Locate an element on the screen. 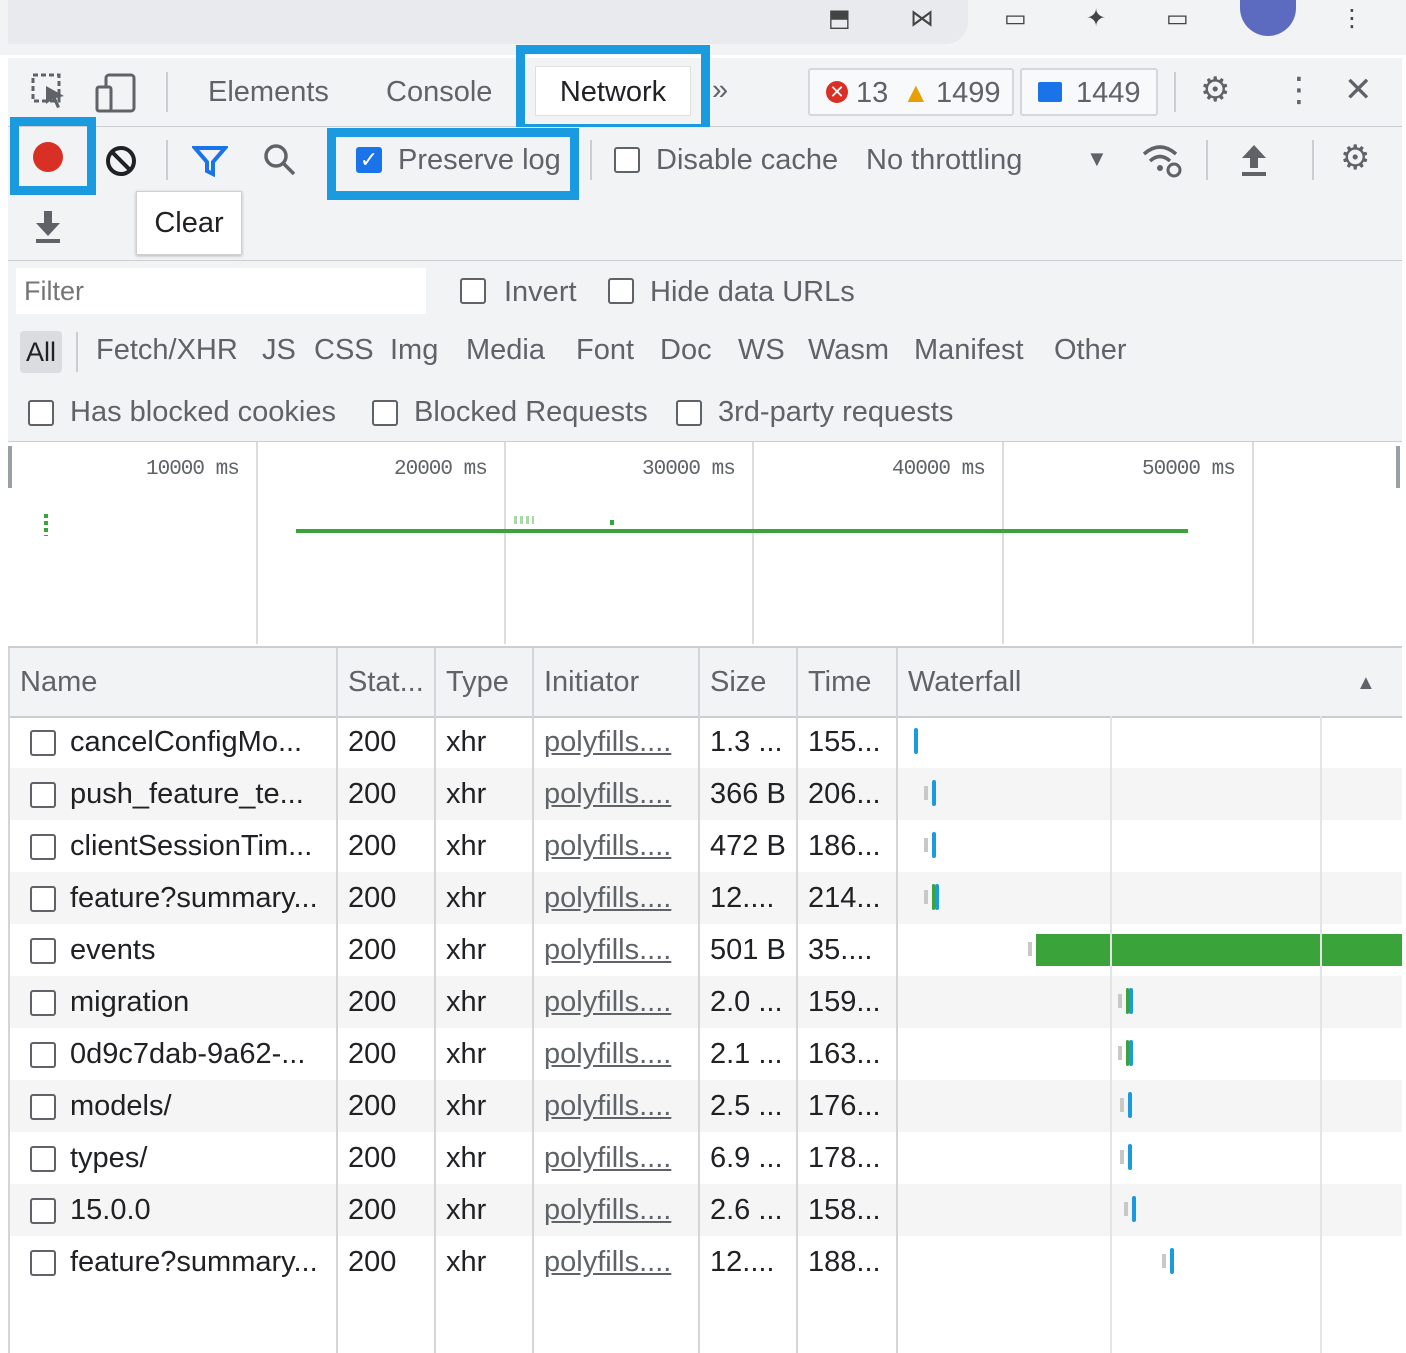  sort-ascending-icon: ▲ is located at coordinates (1366, 683).